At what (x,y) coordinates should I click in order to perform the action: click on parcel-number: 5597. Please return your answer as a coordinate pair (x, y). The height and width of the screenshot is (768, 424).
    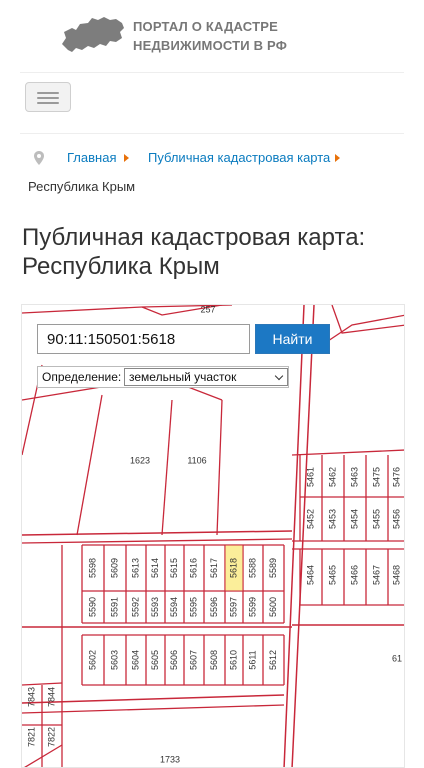
    Looking at the image, I should click on (233, 607).